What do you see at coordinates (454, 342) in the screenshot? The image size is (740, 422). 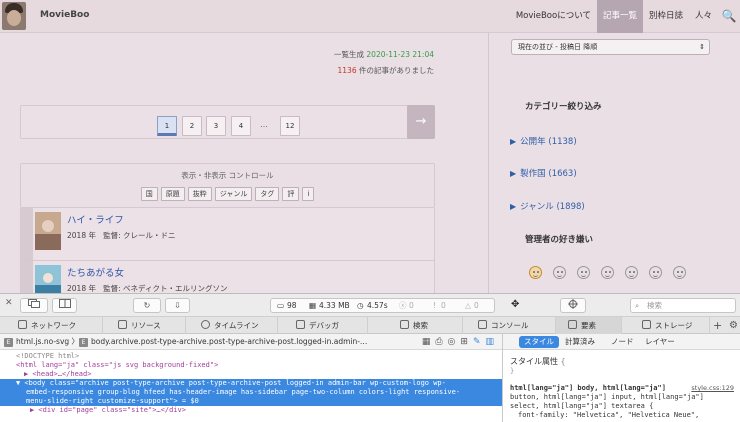 I see `paint-icon: ◎` at bounding box center [454, 342].